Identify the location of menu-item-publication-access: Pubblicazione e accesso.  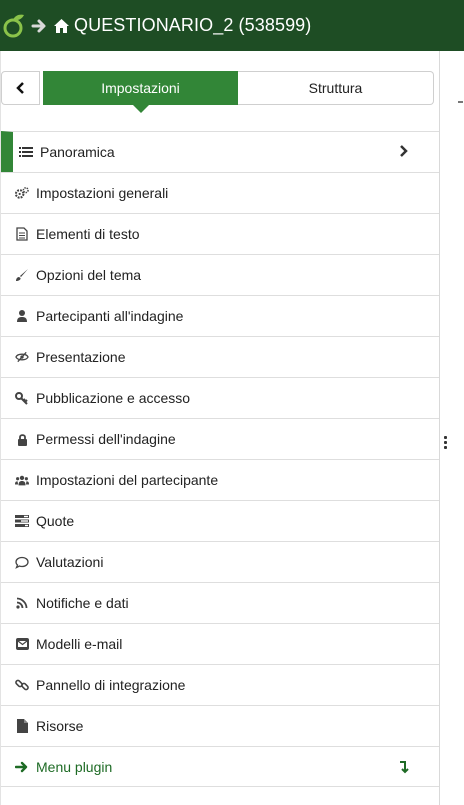
(220, 397).